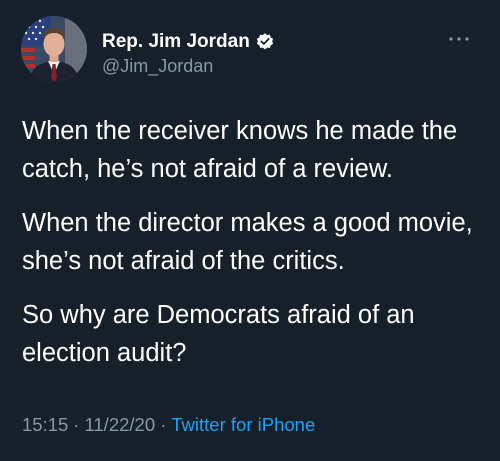 The height and width of the screenshot is (461, 500). I want to click on verified-badge-icon, so click(264, 41).